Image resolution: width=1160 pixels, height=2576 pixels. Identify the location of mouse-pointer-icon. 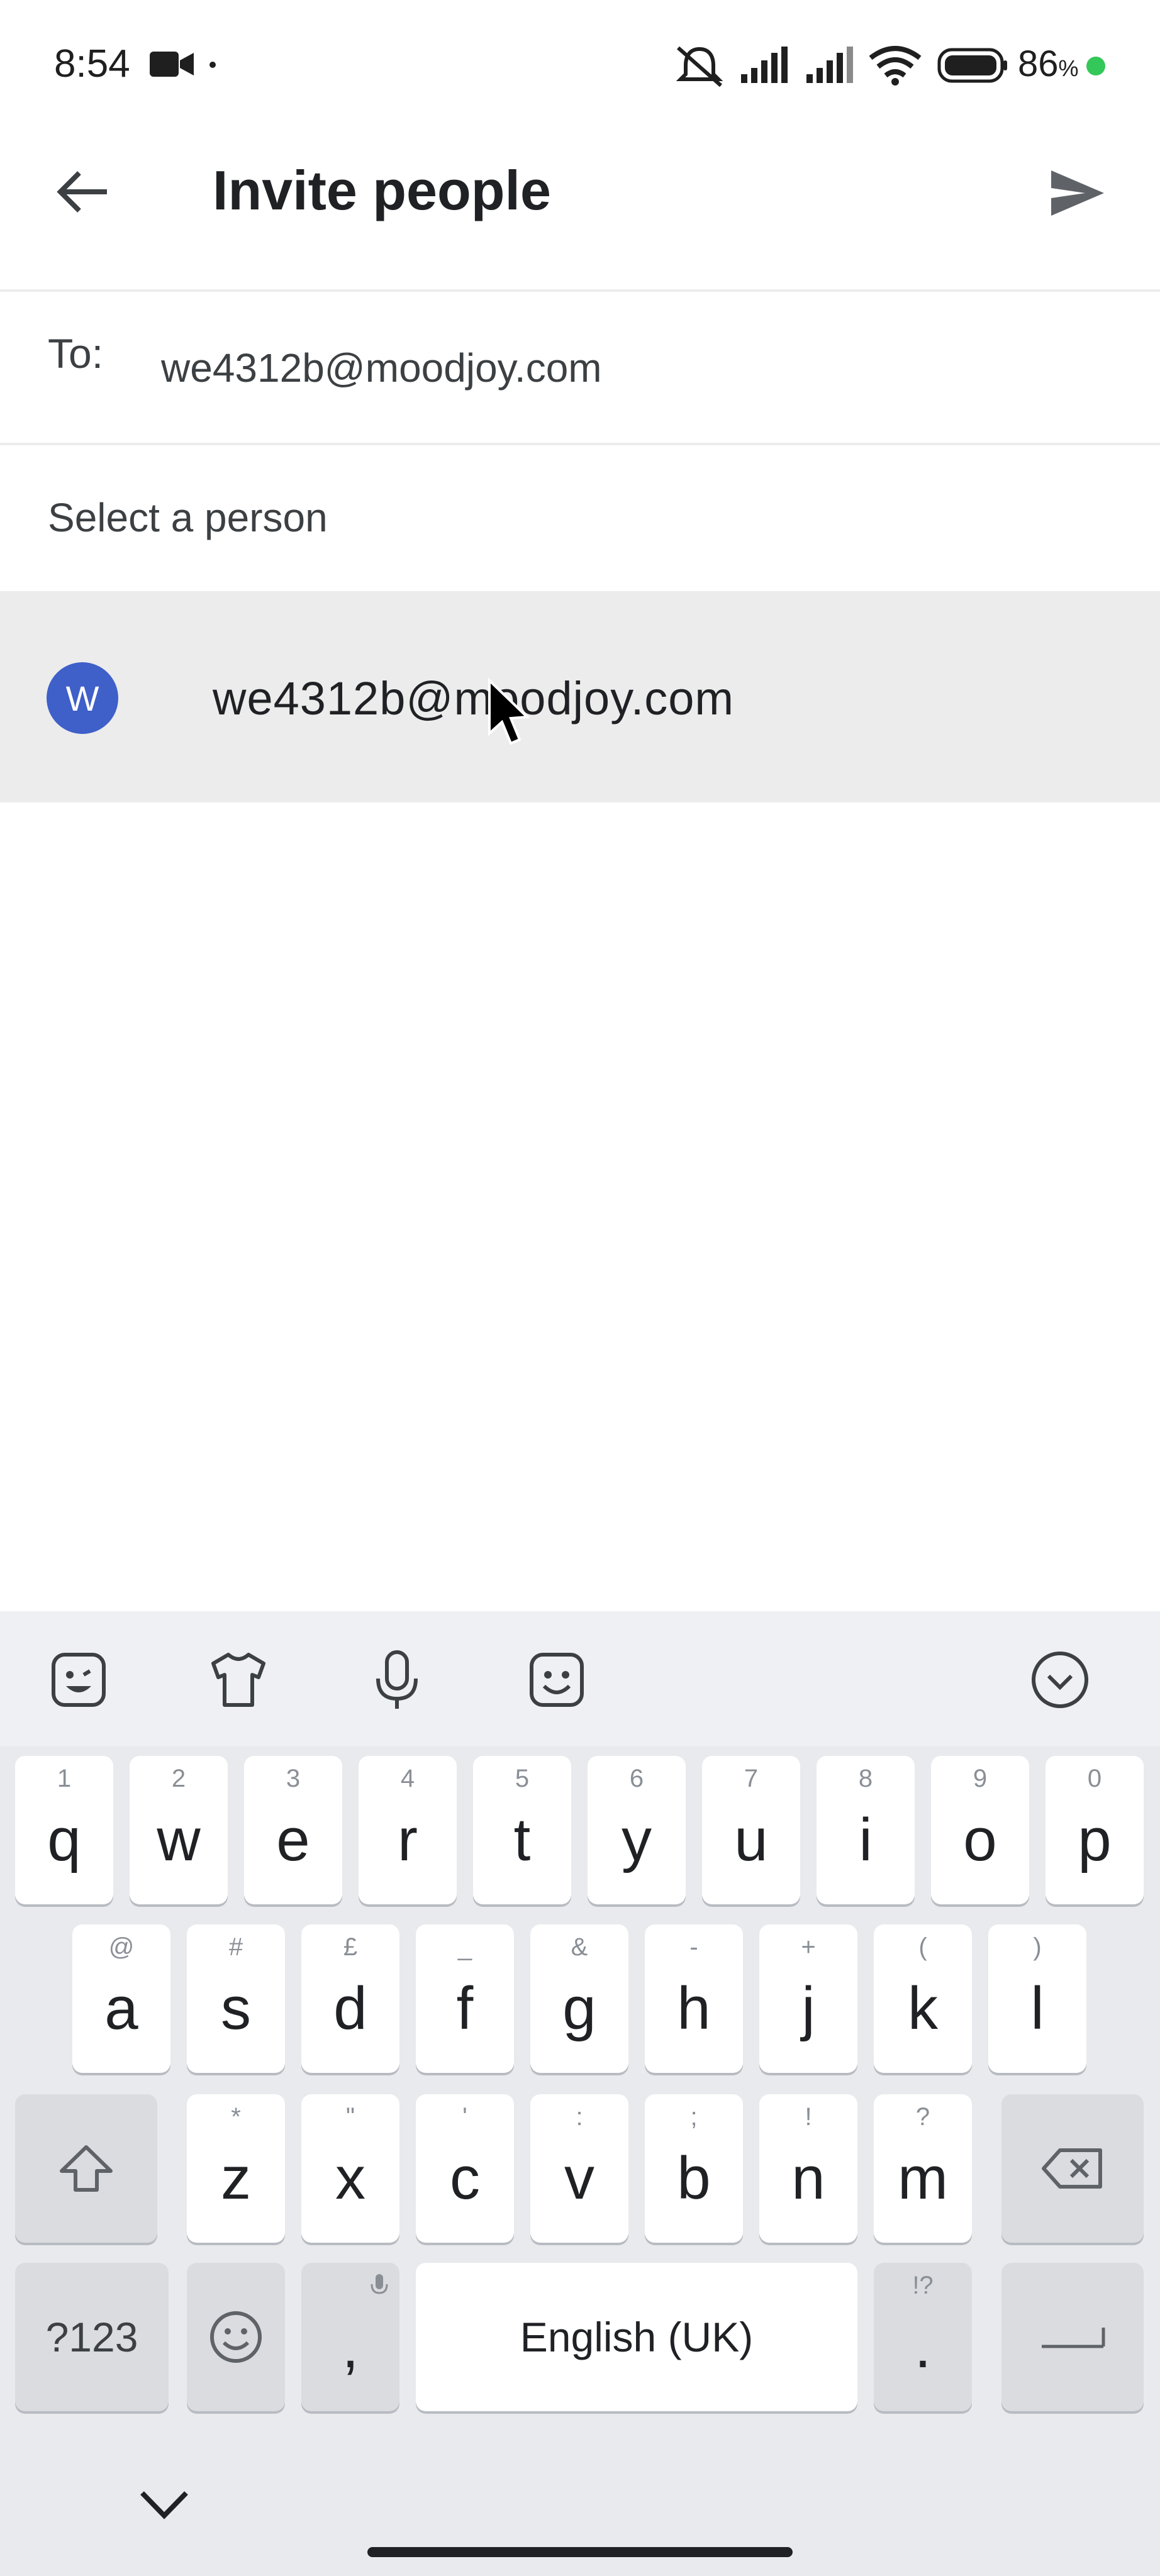
(509, 711).